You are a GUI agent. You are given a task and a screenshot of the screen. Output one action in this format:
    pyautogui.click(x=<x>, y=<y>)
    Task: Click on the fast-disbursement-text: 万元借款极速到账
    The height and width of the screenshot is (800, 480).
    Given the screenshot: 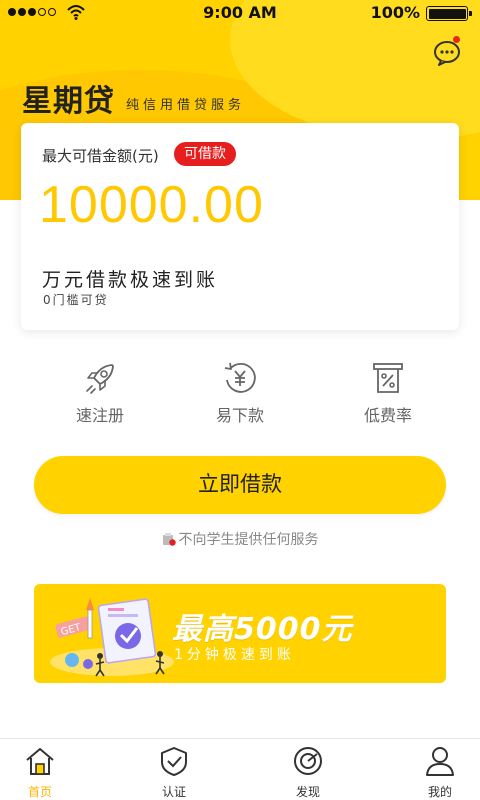 What is the action you would take?
    pyautogui.click(x=130, y=280)
    